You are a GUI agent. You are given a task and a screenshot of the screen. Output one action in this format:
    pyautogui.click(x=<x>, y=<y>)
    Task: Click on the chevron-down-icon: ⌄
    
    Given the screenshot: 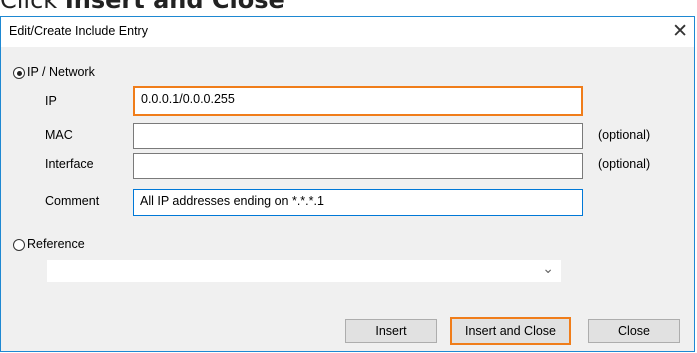 What is the action you would take?
    pyautogui.click(x=548, y=269)
    